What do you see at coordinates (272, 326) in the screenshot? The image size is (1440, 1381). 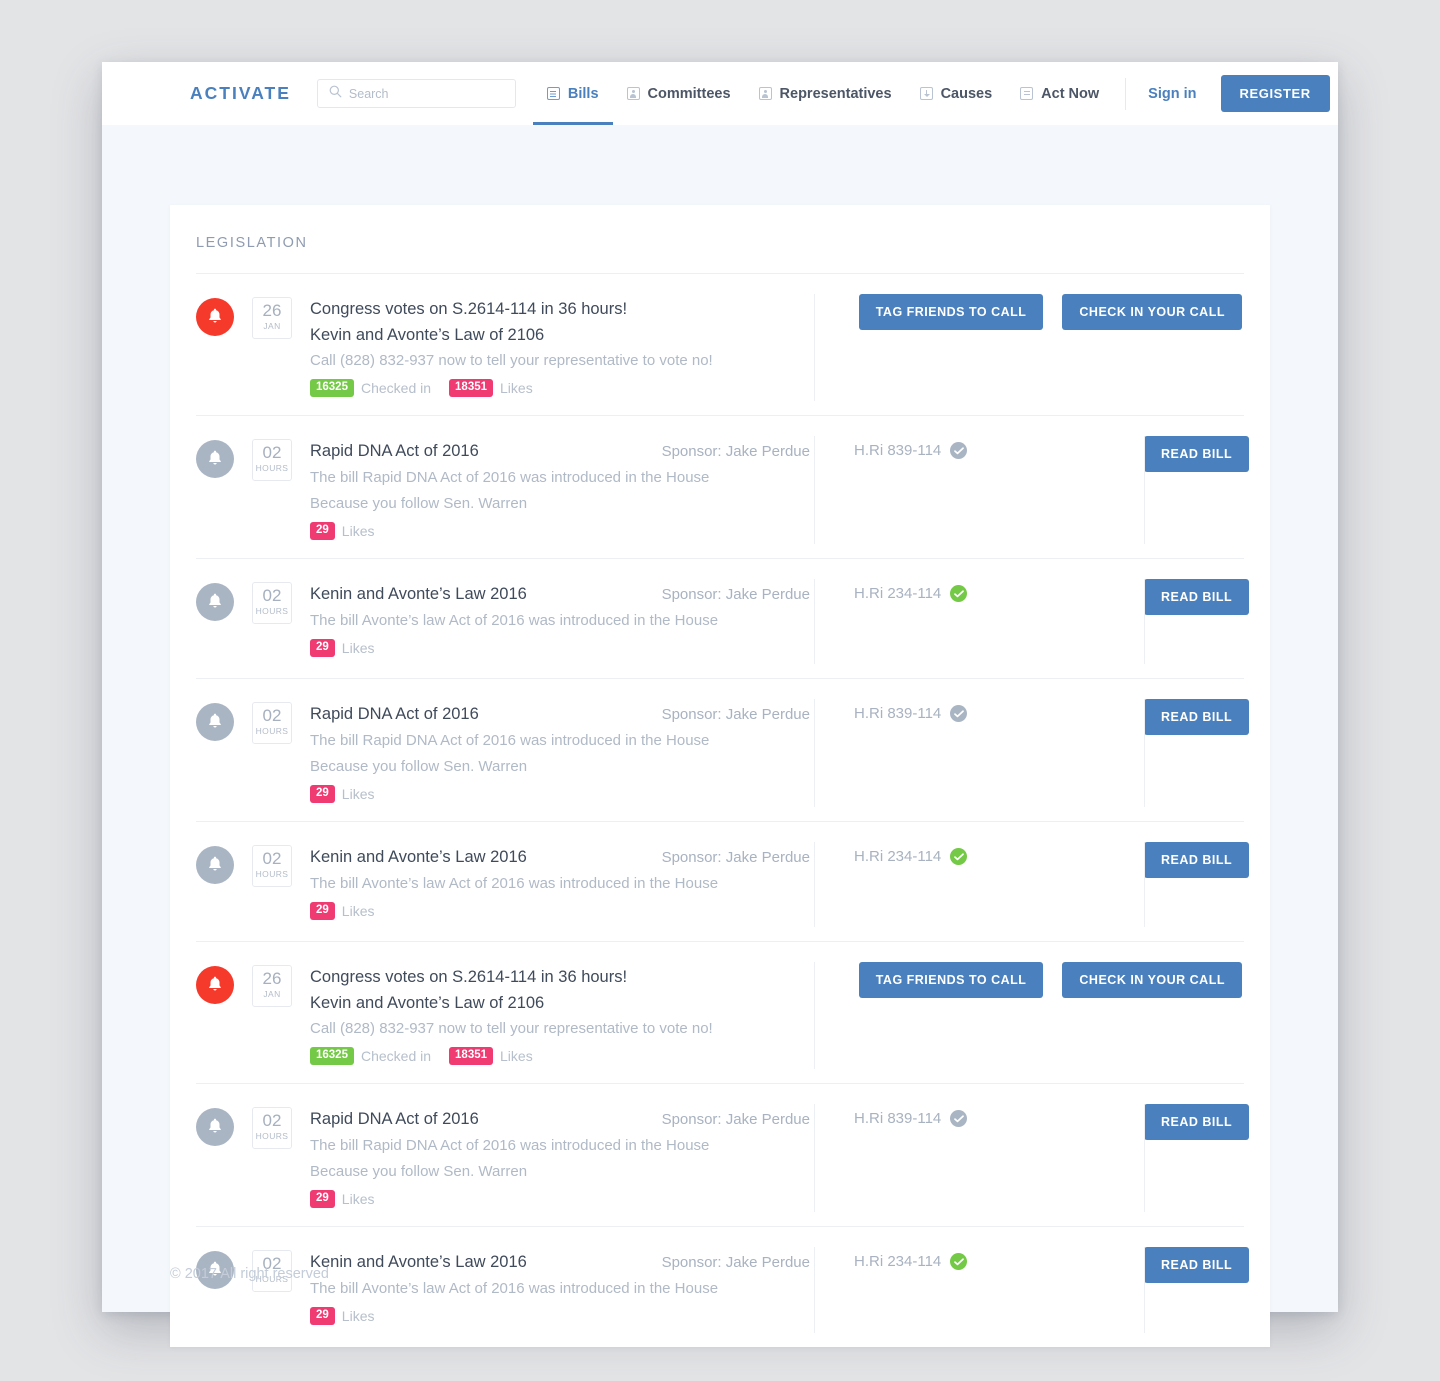 I see `date-unit: JAN` at bounding box center [272, 326].